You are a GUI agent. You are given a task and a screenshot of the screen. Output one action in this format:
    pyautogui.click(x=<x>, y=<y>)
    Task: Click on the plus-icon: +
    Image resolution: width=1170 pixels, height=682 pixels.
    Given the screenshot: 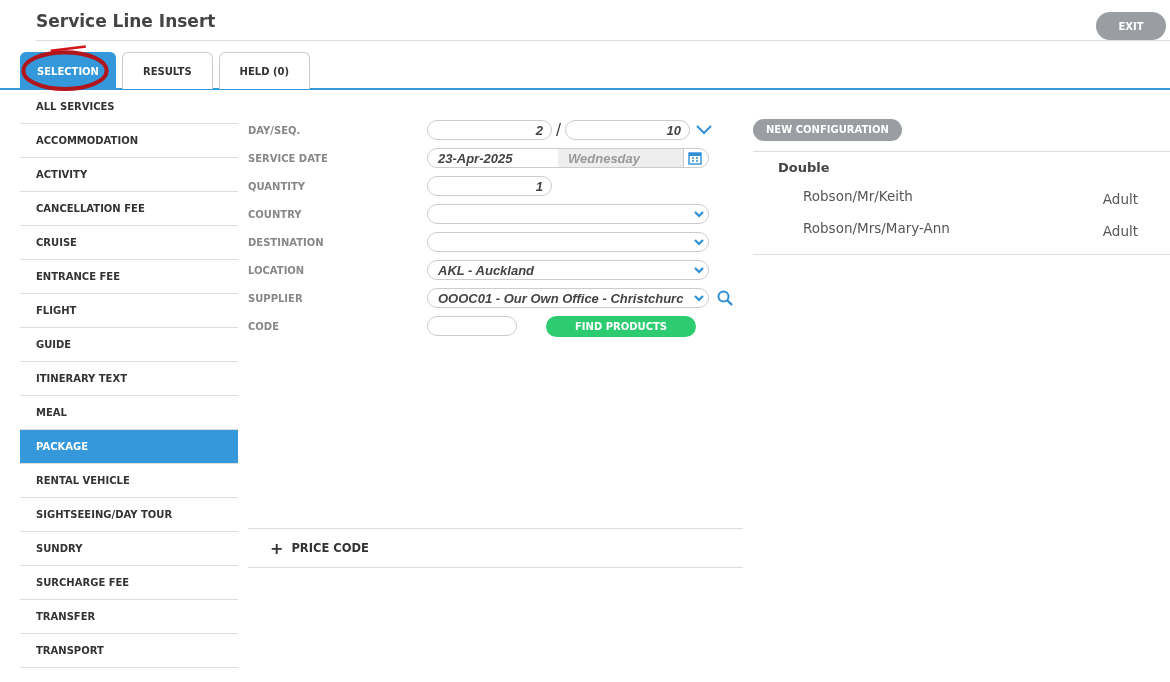 What is the action you would take?
    pyautogui.click(x=277, y=548)
    